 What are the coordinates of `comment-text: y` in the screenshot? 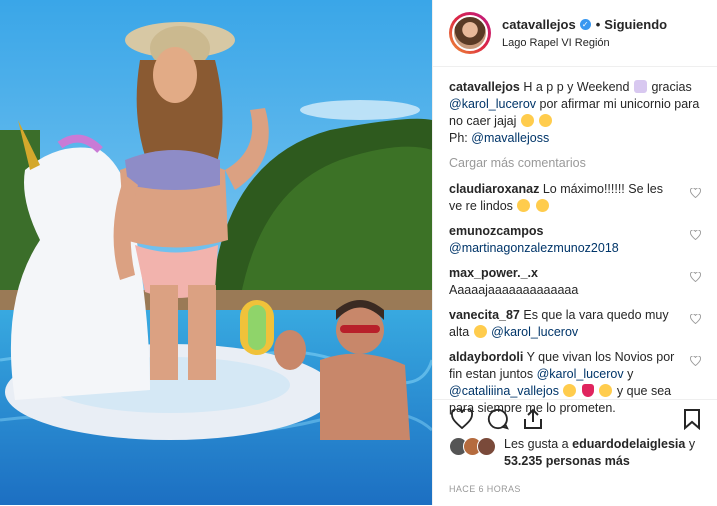 It's located at (630, 374).